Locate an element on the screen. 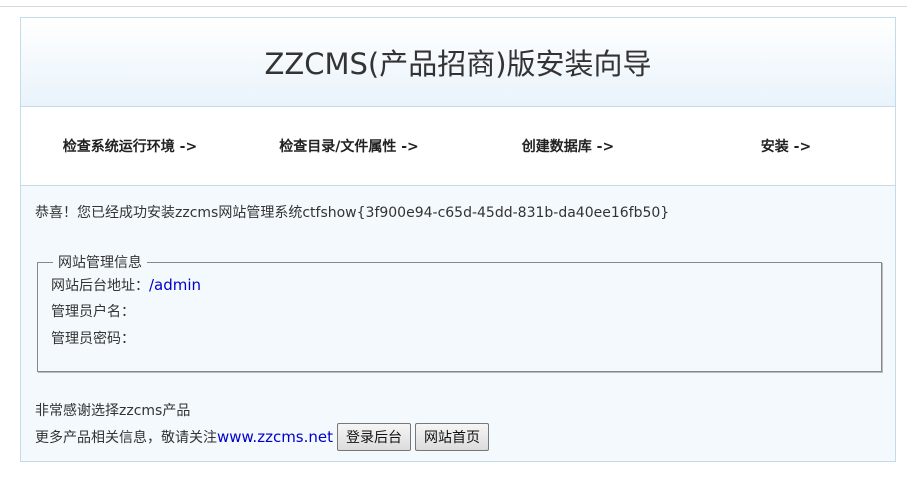 The image size is (907, 483). zzcms-site-link: www.zzcms.net is located at coordinates (275, 437).